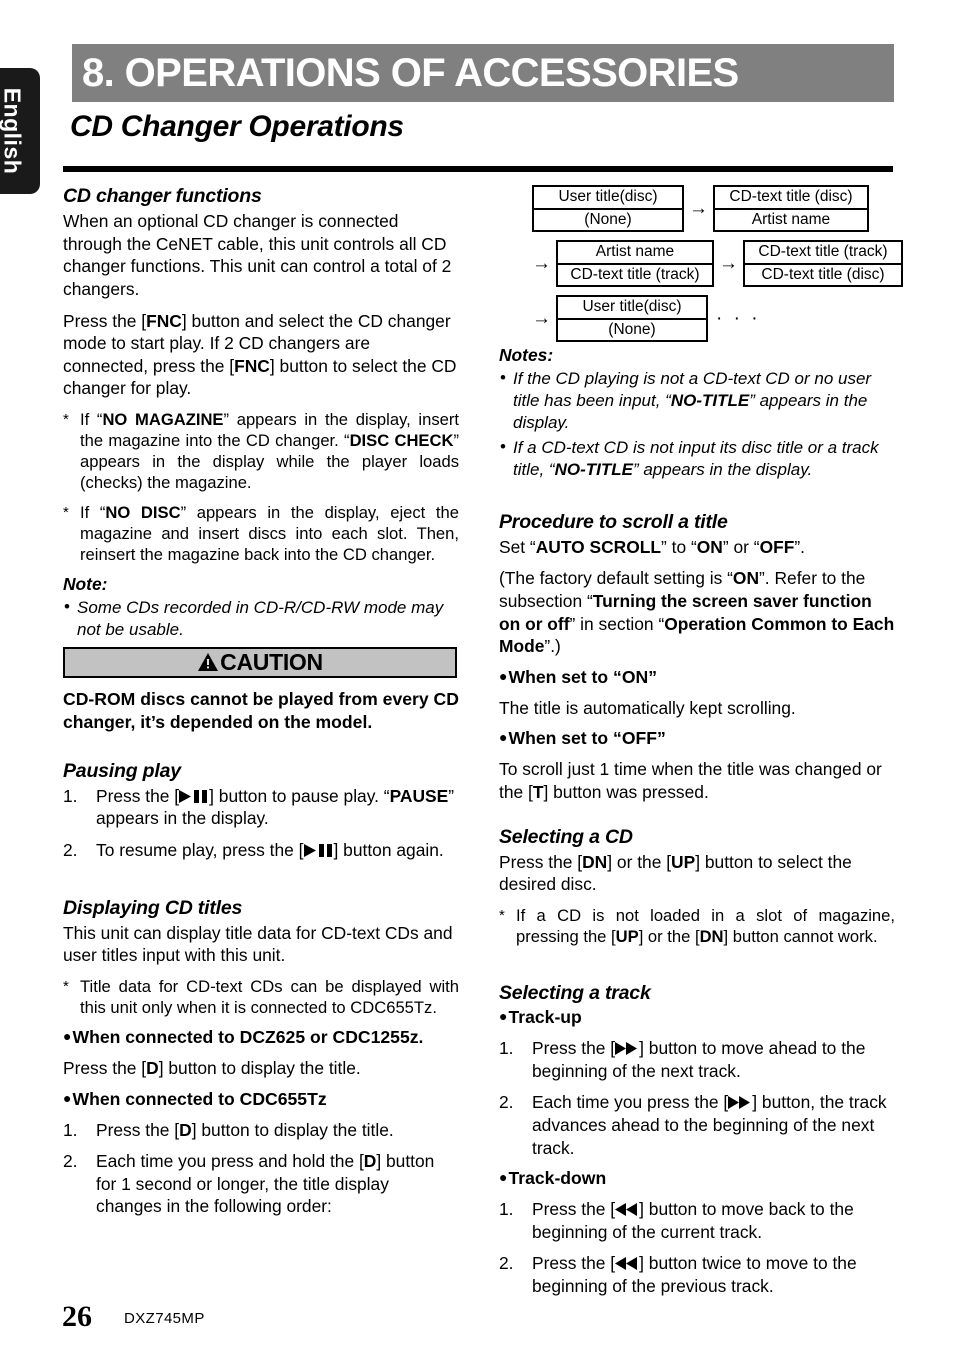 Image resolution: width=954 pixels, height=1354 pixels. What do you see at coordinates (697, 1018) in the screenshot?
I see `dot-heading-track-up: ●Track-up` at bounding box center [697, 1018].